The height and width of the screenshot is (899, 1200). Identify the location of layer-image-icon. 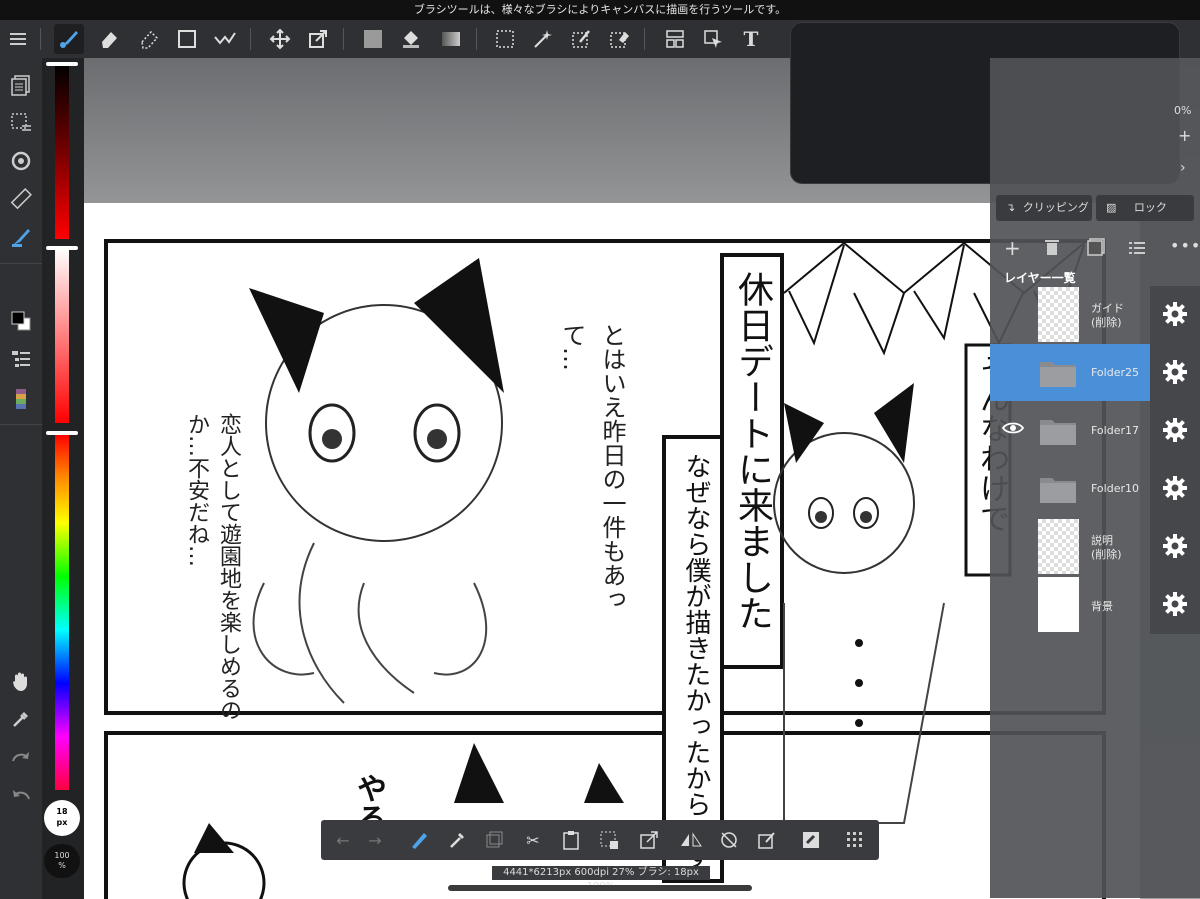
(1096, 249).